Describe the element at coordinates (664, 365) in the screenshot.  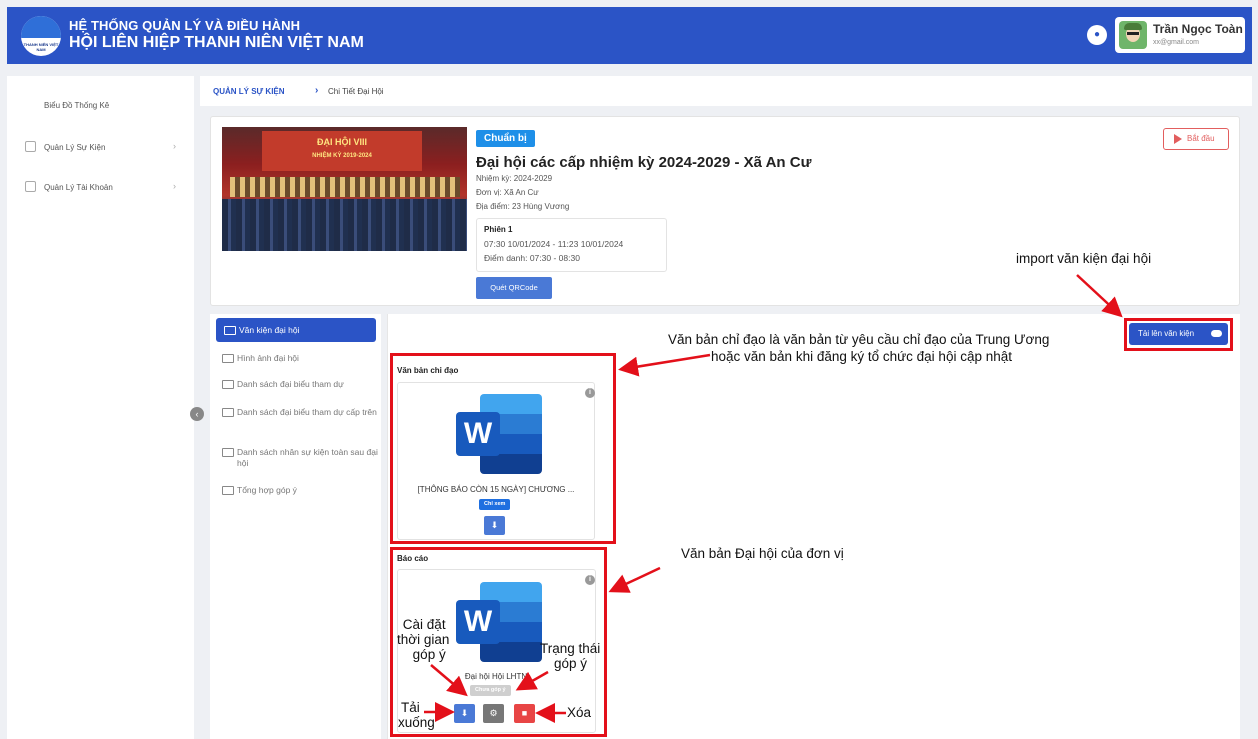
I see `arrow-directive` at that location.